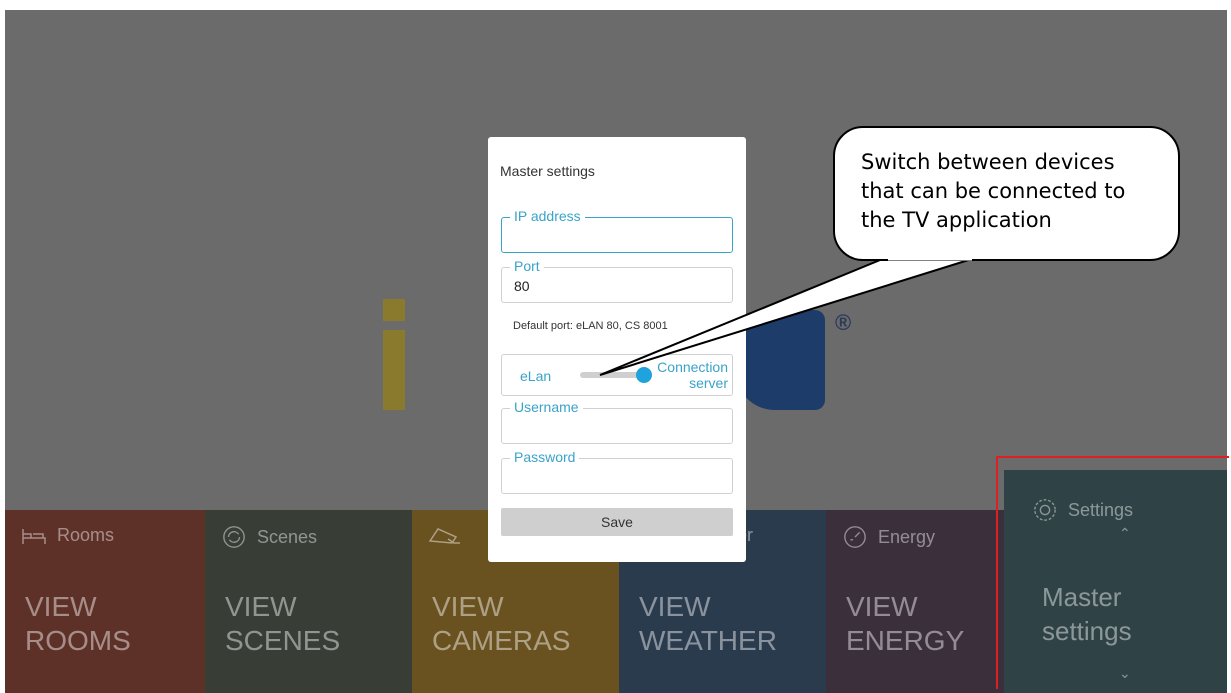  I want to click on switch-label-elan: eLan, so click(536, 376).